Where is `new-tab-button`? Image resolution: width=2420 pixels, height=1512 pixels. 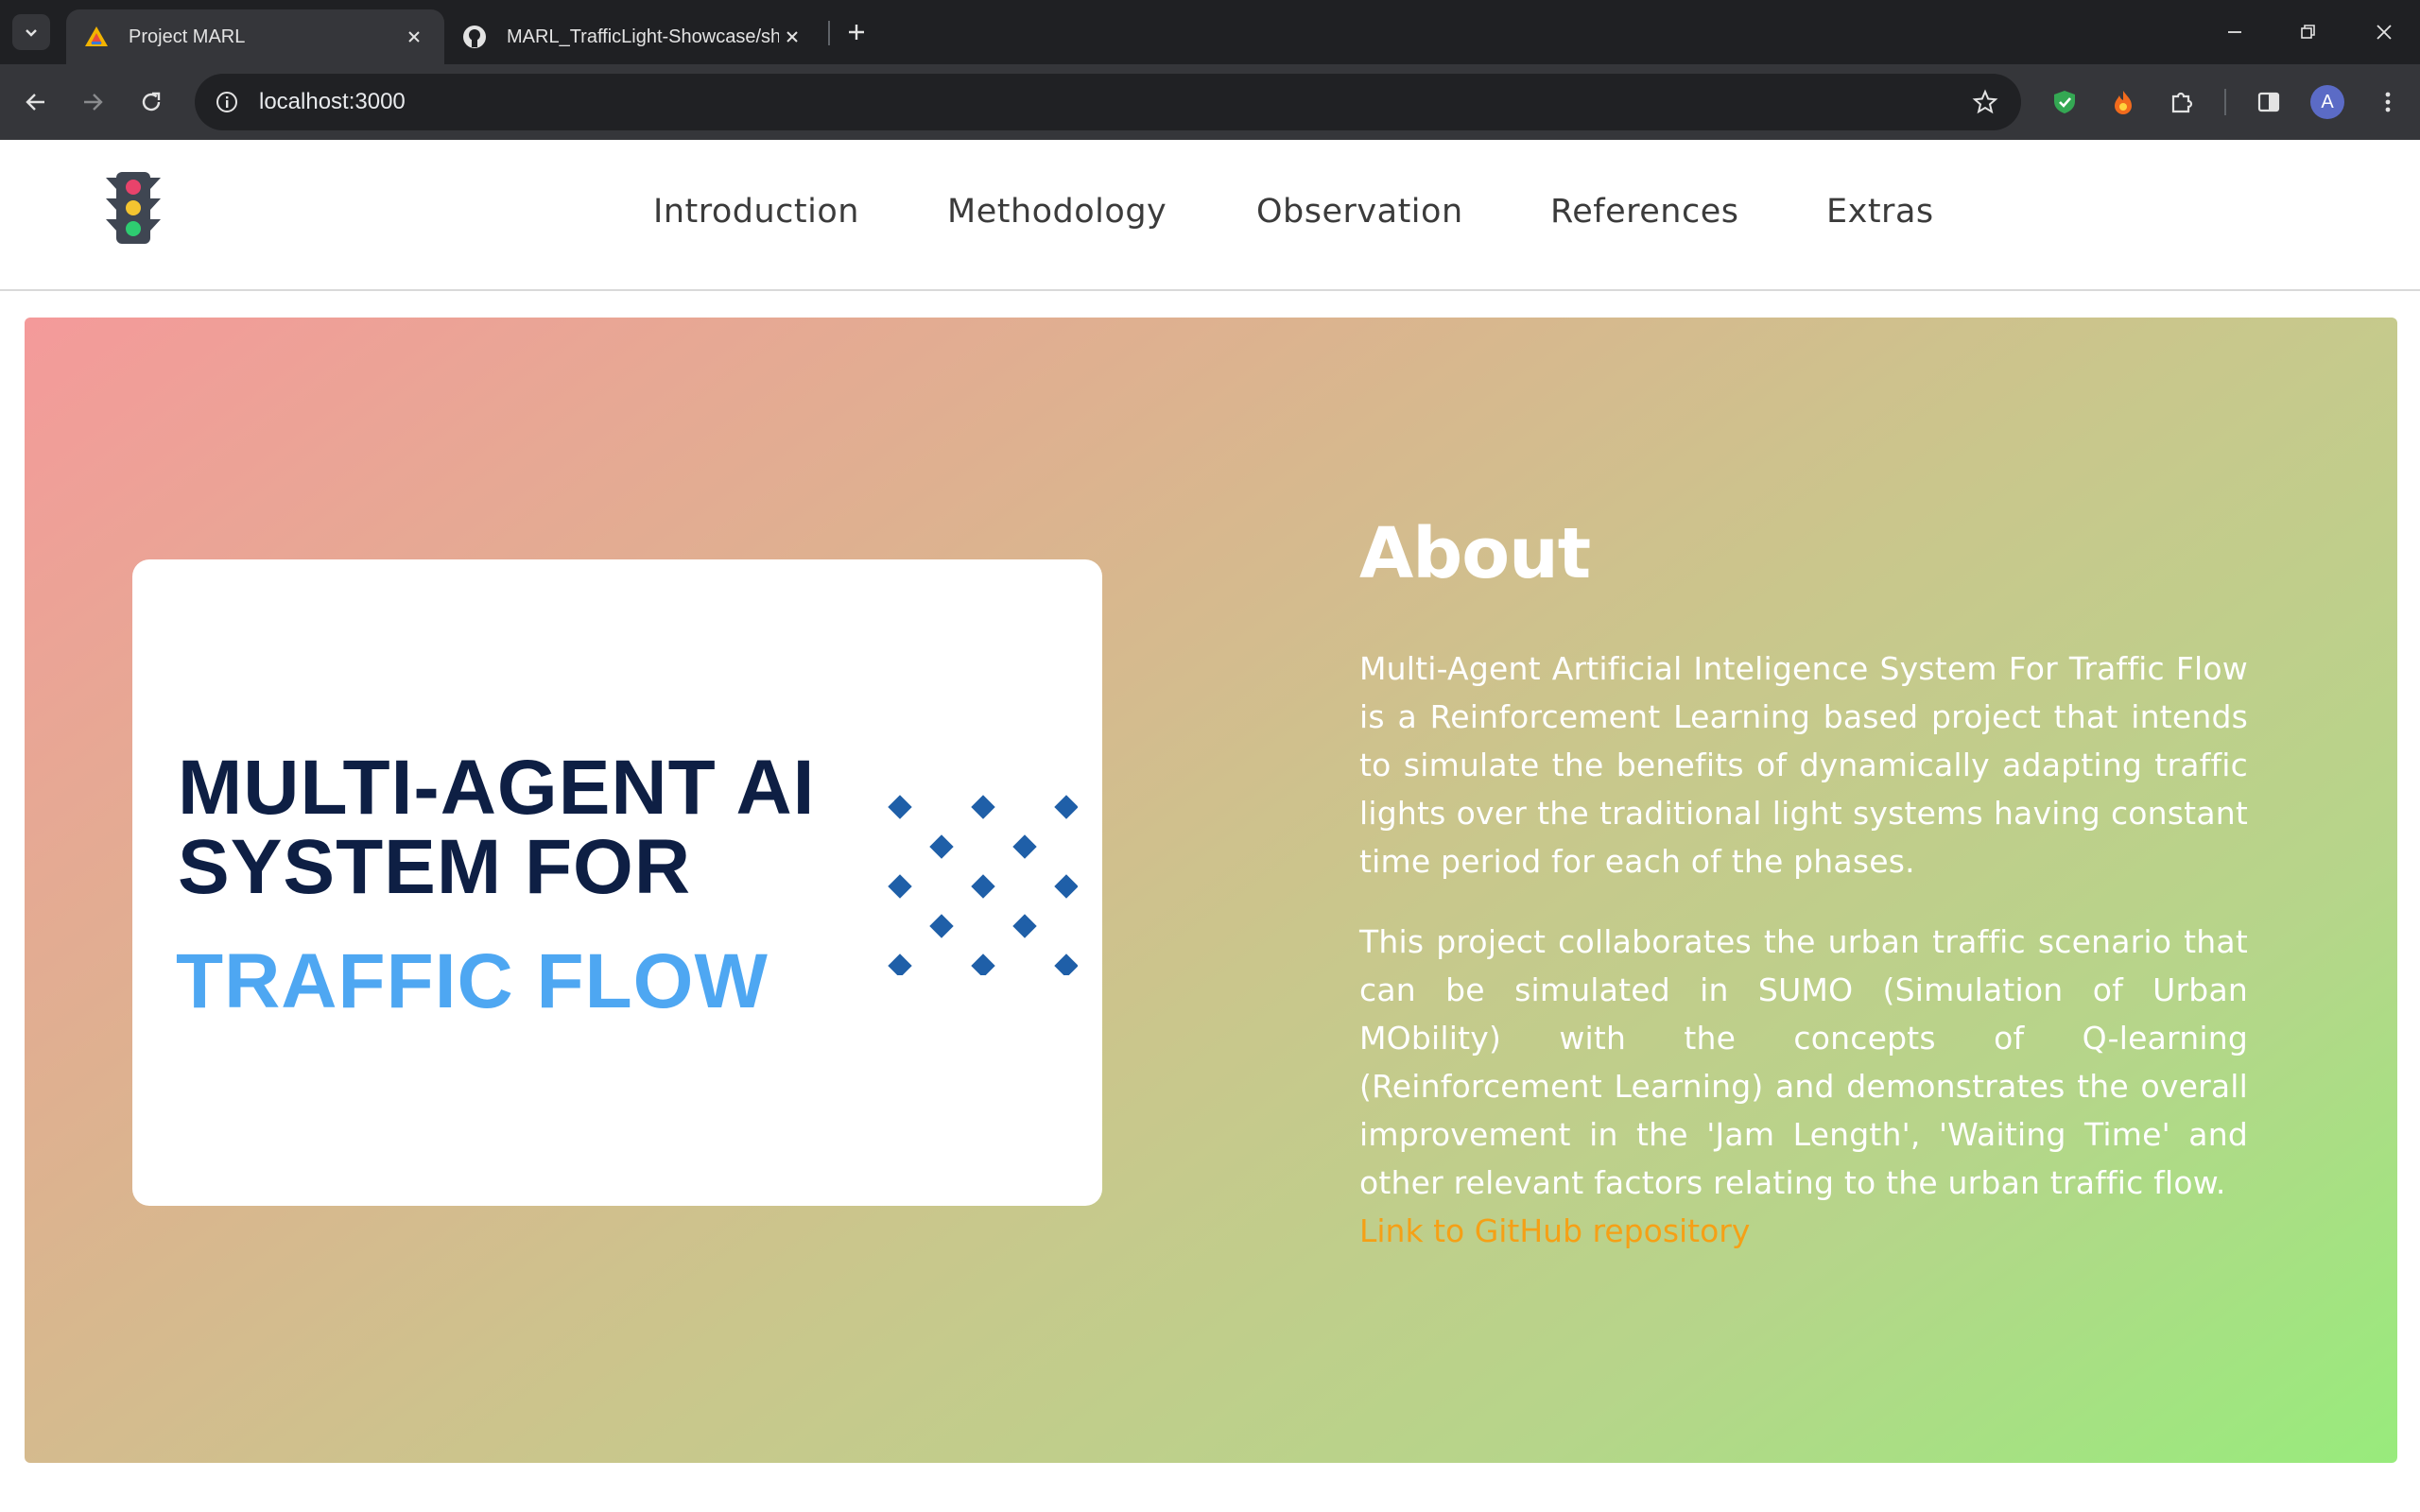 new-tab-button is located at coordinates (856, 32).